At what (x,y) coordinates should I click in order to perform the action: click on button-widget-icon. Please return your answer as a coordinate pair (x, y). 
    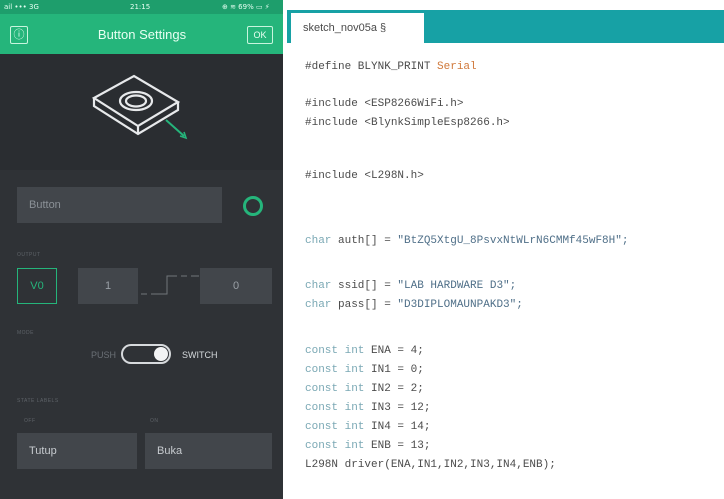
    Looking at the image, I should click on (139, 107).